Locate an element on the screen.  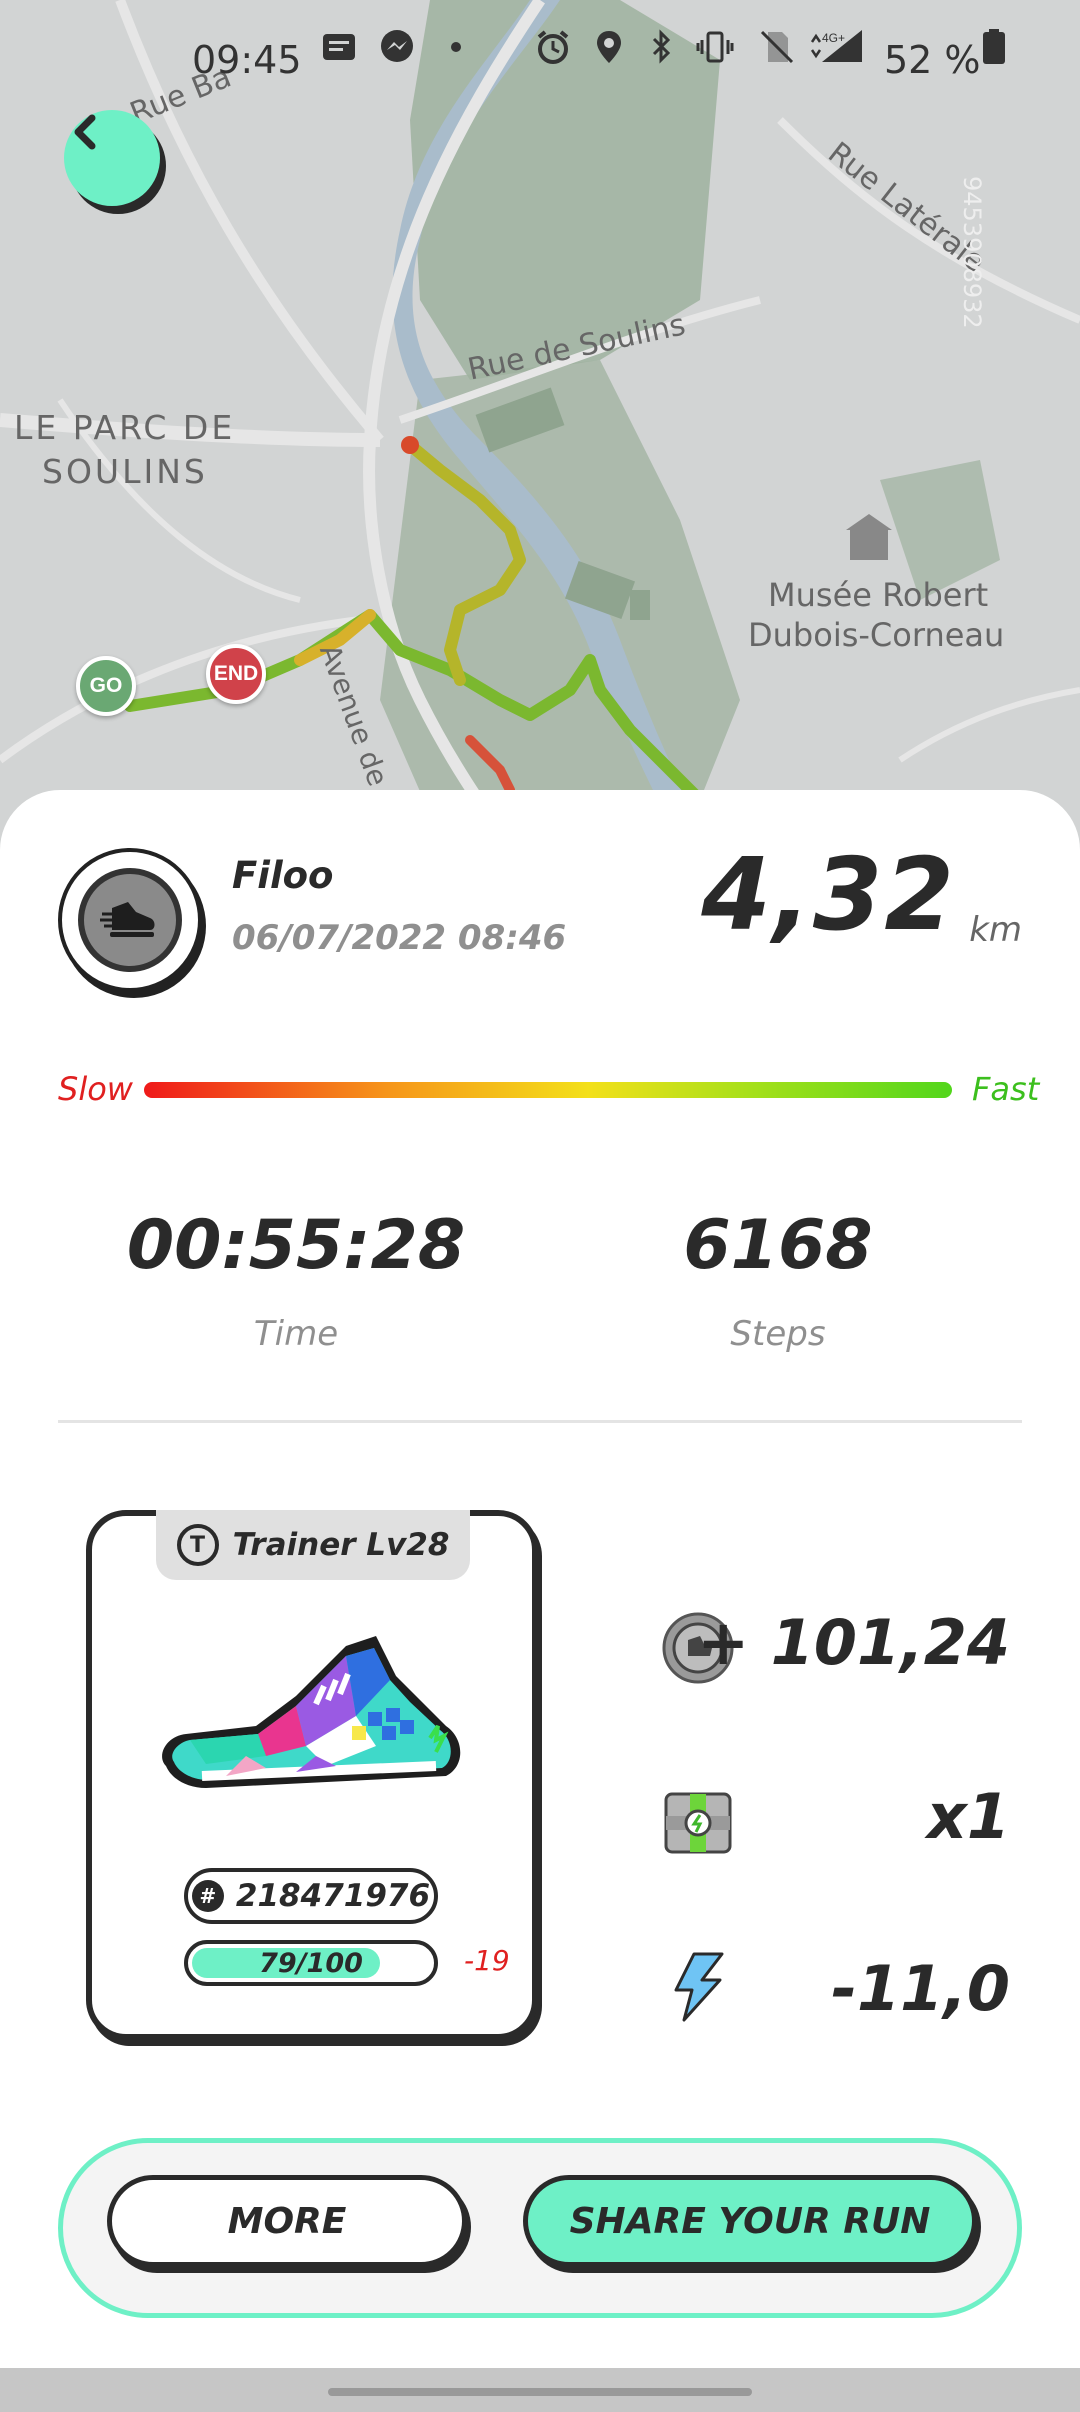
durability-bar: 79/100 is located at coordinates (311, 1963).